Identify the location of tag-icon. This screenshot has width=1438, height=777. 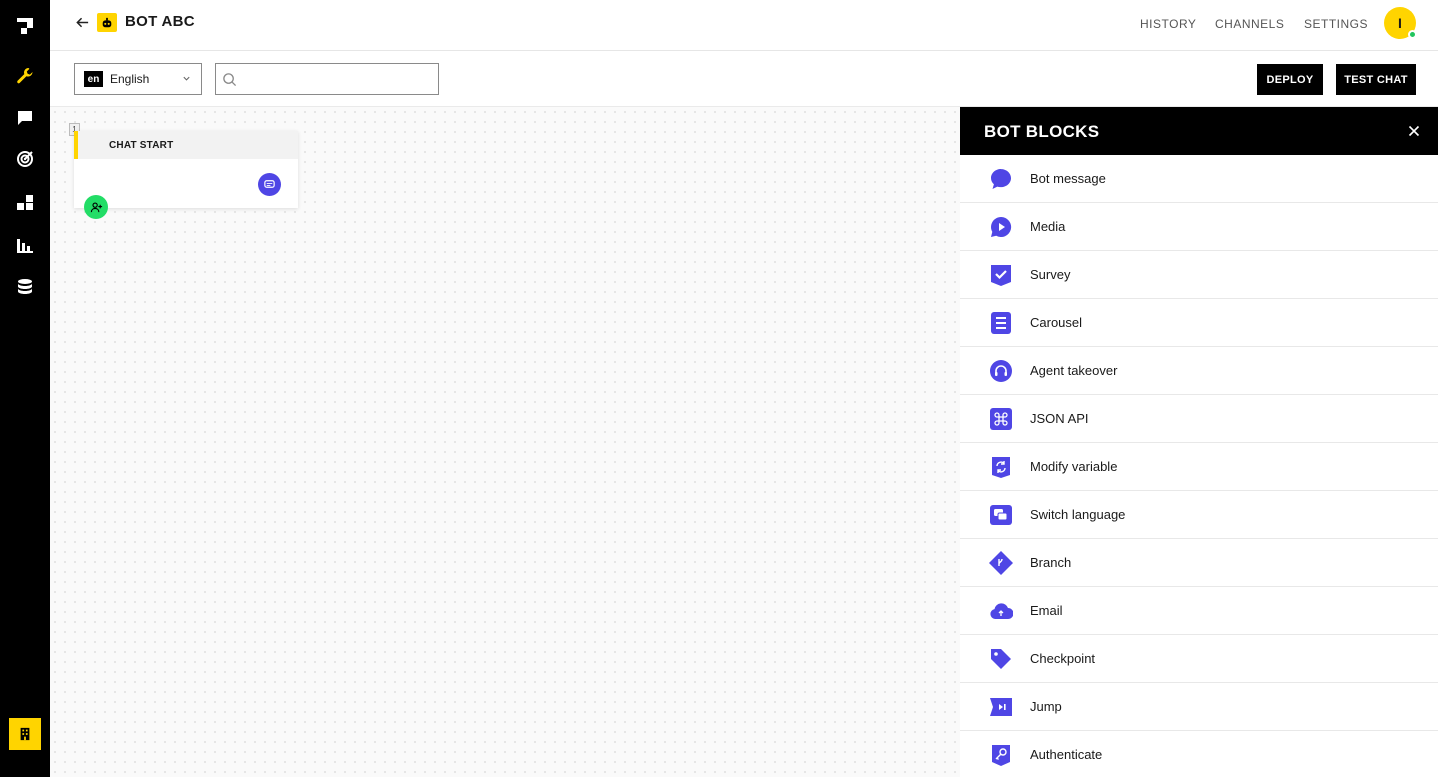
(1001, 659).